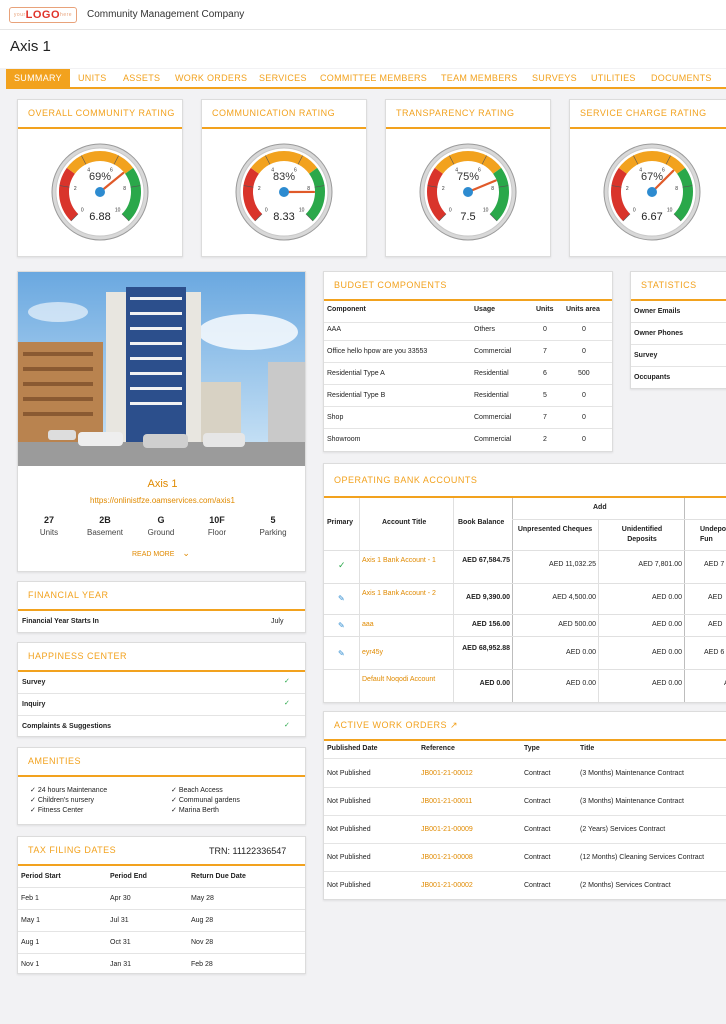 The image size is (726, 1024). Describe the element at coordinates (678, 356) in the screenshot. I see `list-item: Survey` at that location.